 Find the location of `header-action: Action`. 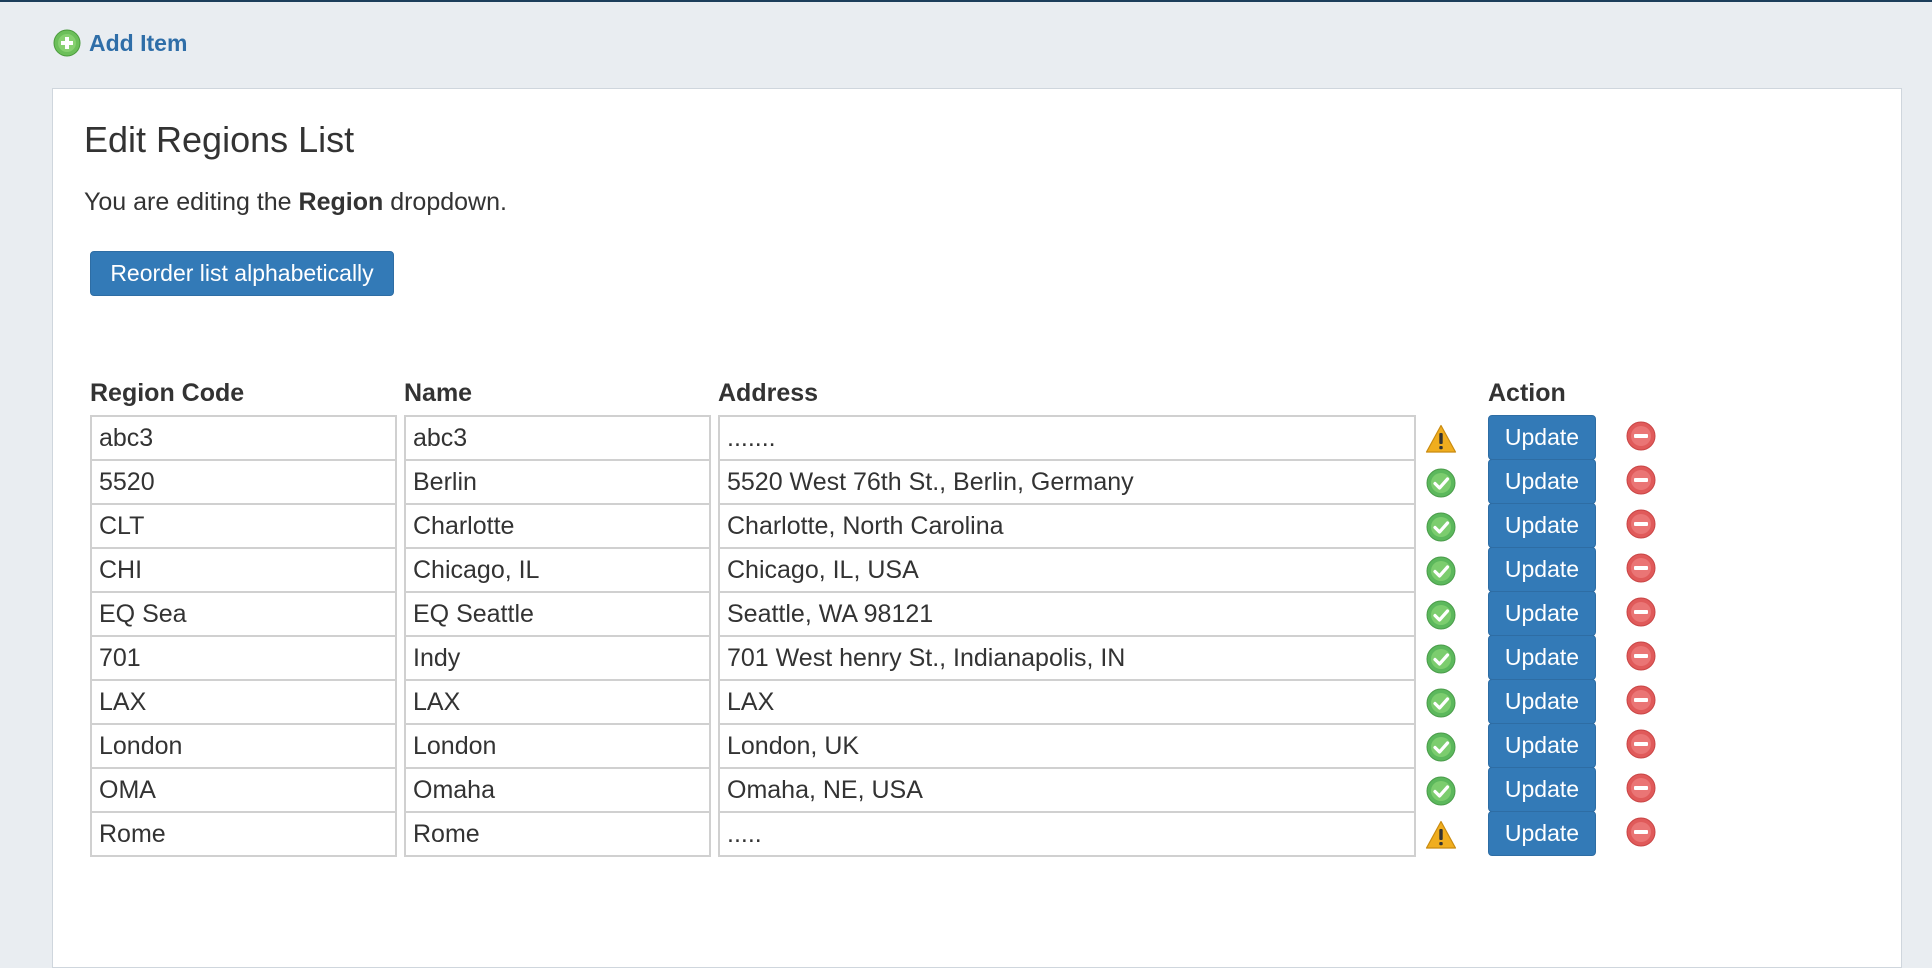

header-action: Action is located at coordinates (1527, 393).